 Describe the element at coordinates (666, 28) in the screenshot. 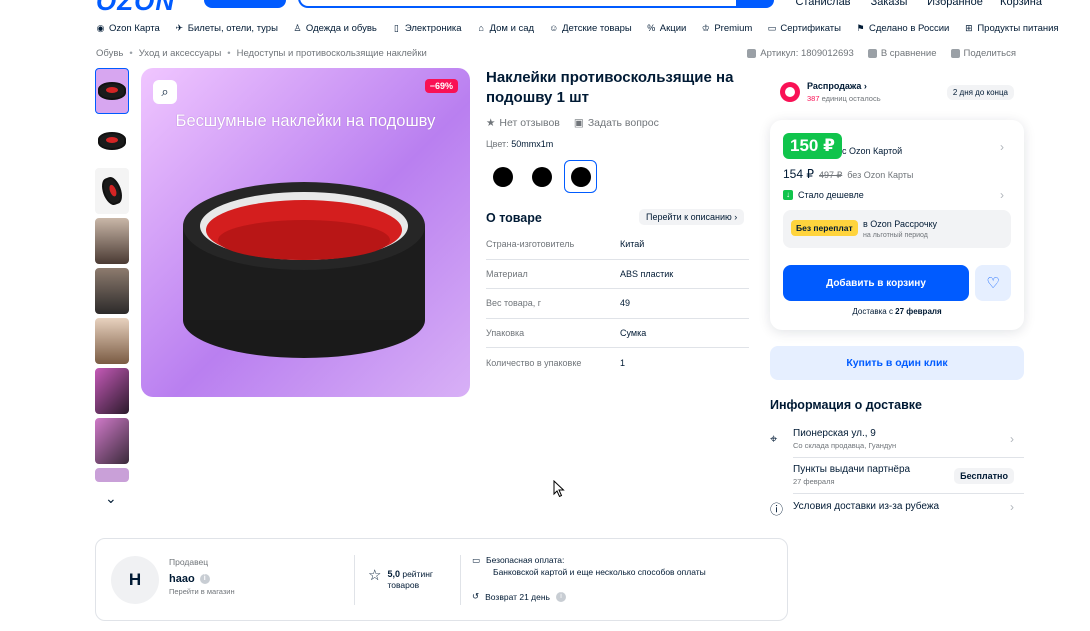

I see `nav-item-sales: % Акции` at that location.